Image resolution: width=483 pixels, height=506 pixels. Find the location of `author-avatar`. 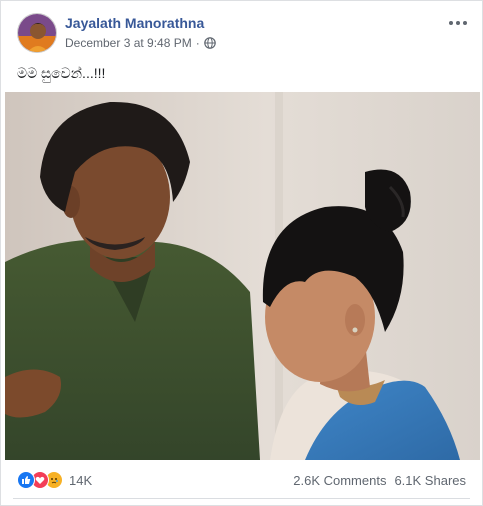

author-avatar is located at coordinates (37, 33).